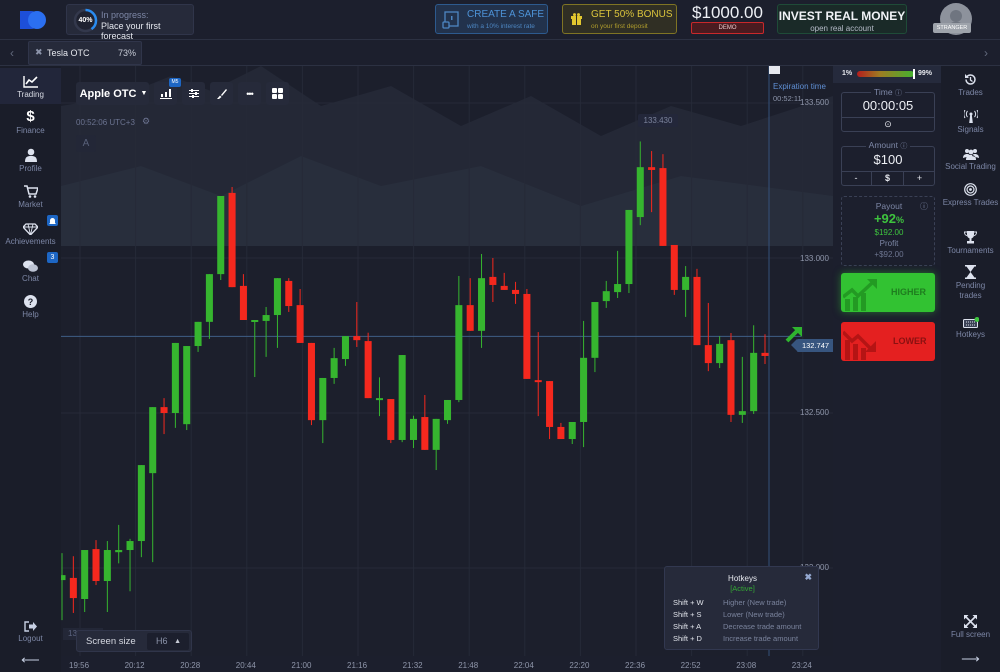 The image size is (1000, 672). I want to click on arrow-left-icon: ⟵, so click(30, 660).